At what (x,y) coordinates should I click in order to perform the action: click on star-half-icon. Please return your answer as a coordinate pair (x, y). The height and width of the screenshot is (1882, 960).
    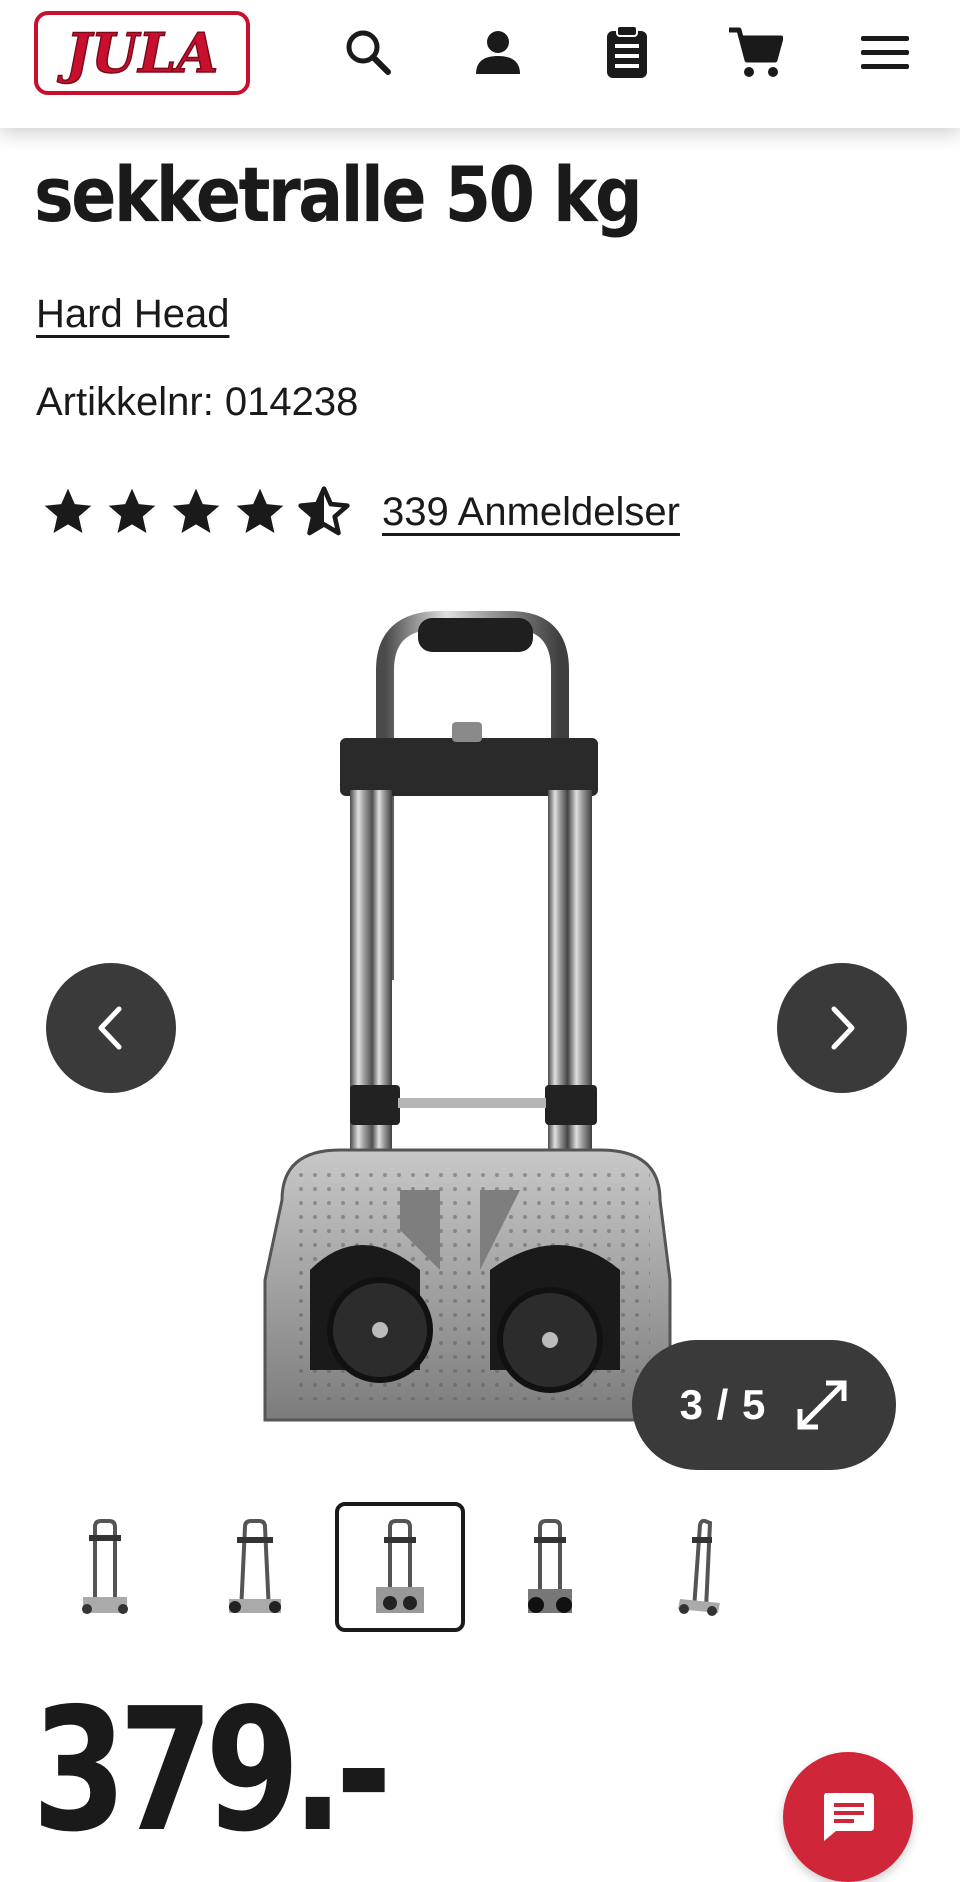
    Looking at the image, I should click on (324, 511).